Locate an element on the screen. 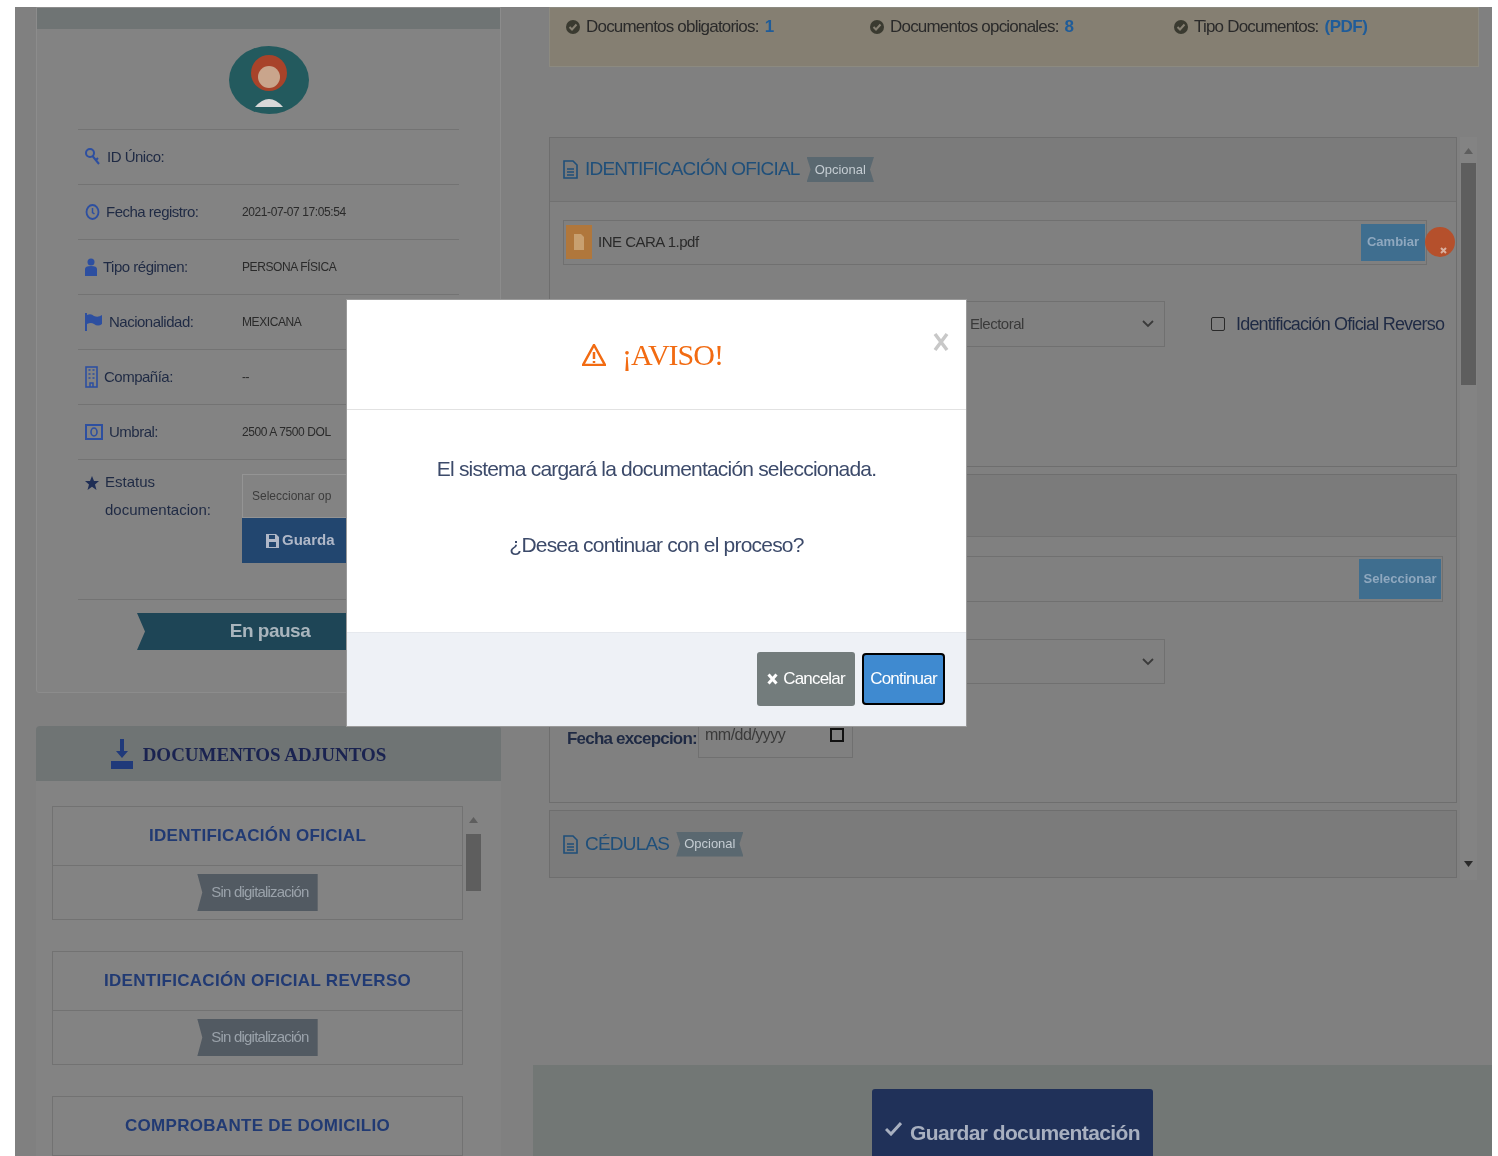 The image size is (1498, 1156). attachment-title: COMPROBANTE DE DOMICILIO is located at coordinates (257, 1126).